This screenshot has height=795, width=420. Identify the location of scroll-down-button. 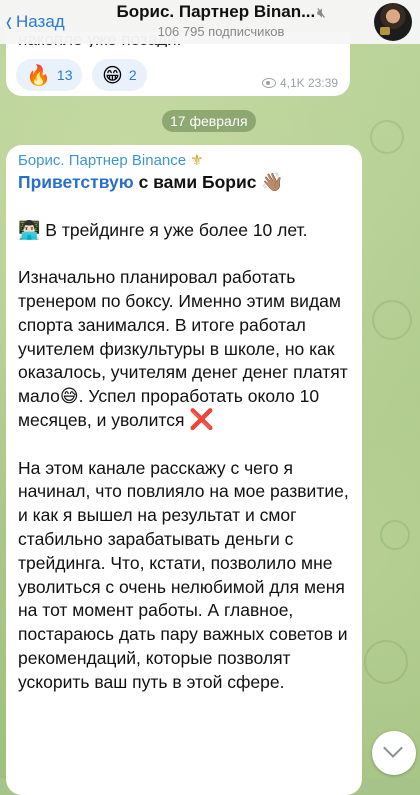
(394, 753).